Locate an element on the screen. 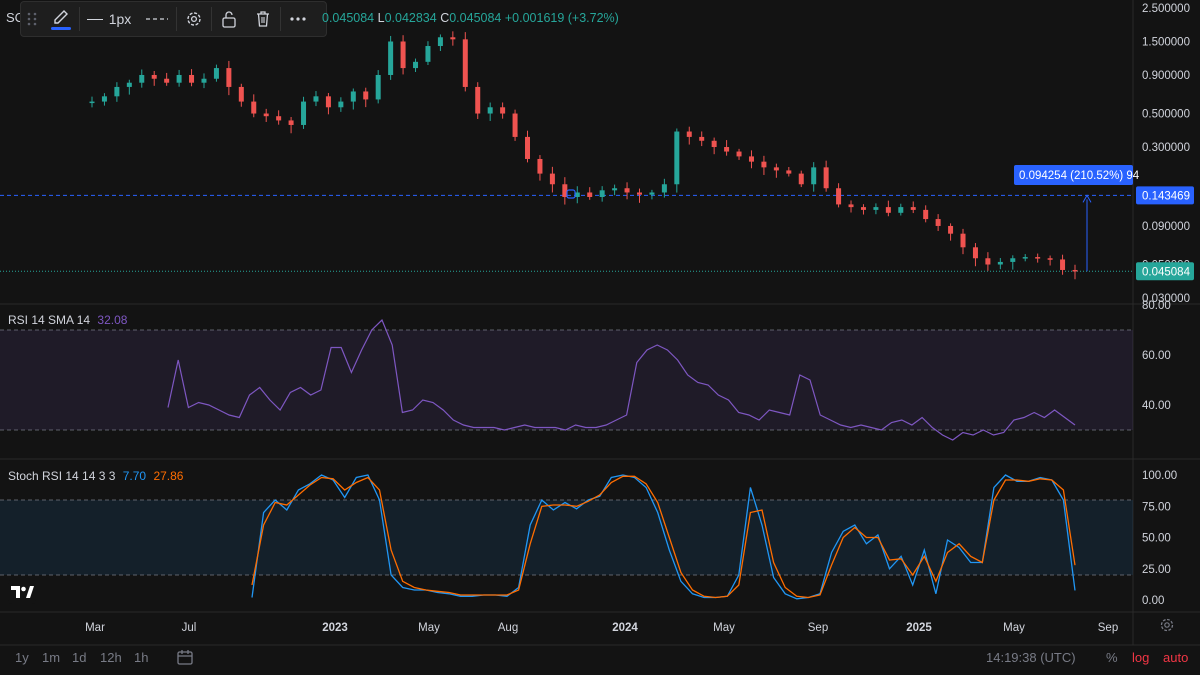 This screenshot has width=1200, height=675. rsi-label: RSI 14 SMA 14 is located at coordinates (49, 320).